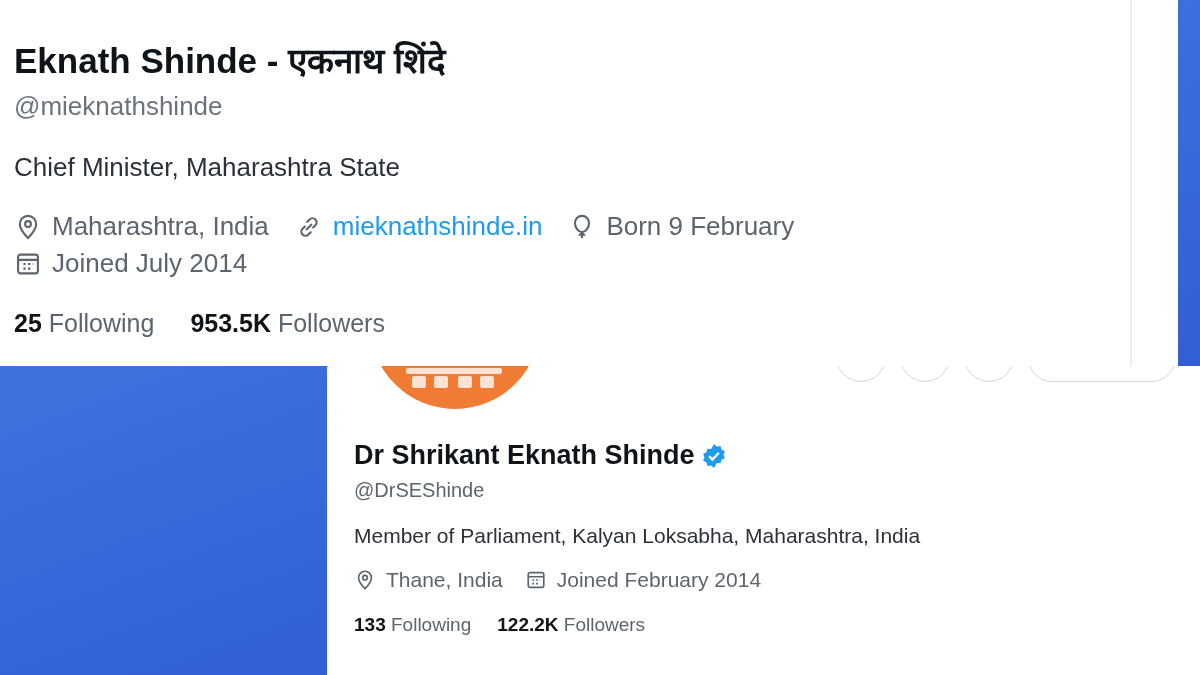 The height and width of the screenshot is (675, 1200). What do you see at coordinates (444, 580) in the screenshot?
I see `profile-detail: Thane, India` at bounding box center [444, 580].